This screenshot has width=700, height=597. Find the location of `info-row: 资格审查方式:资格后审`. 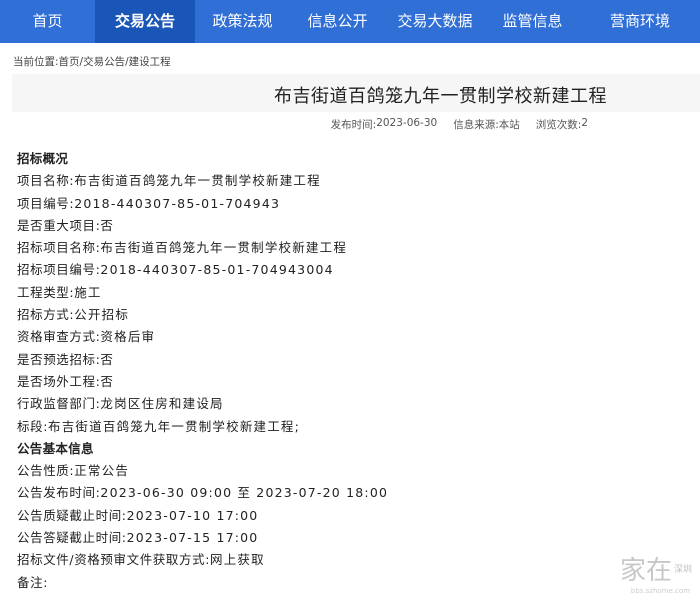

info-row: 资格审查方式:资格后审 is located at coordinates (352, 337).